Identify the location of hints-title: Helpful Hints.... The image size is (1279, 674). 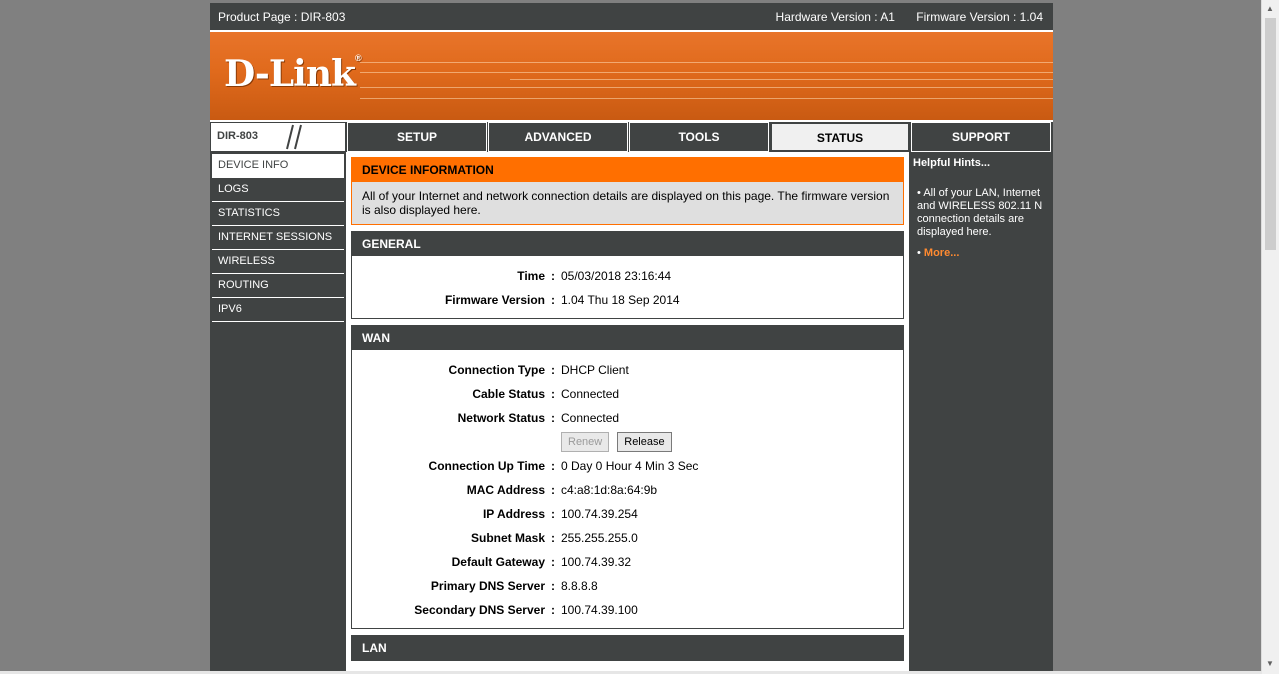
(951, 163).